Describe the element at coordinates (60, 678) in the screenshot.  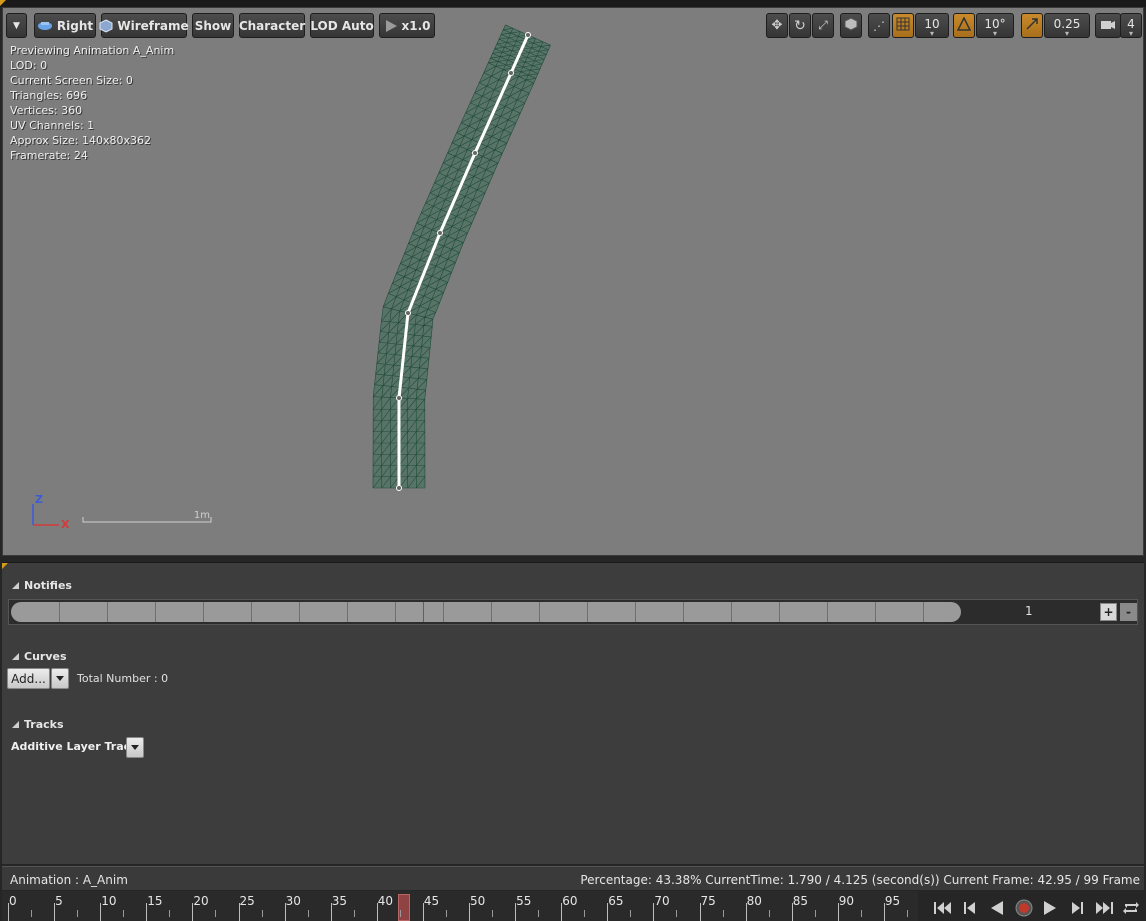
I see `add-curve-dropdown` at that location.